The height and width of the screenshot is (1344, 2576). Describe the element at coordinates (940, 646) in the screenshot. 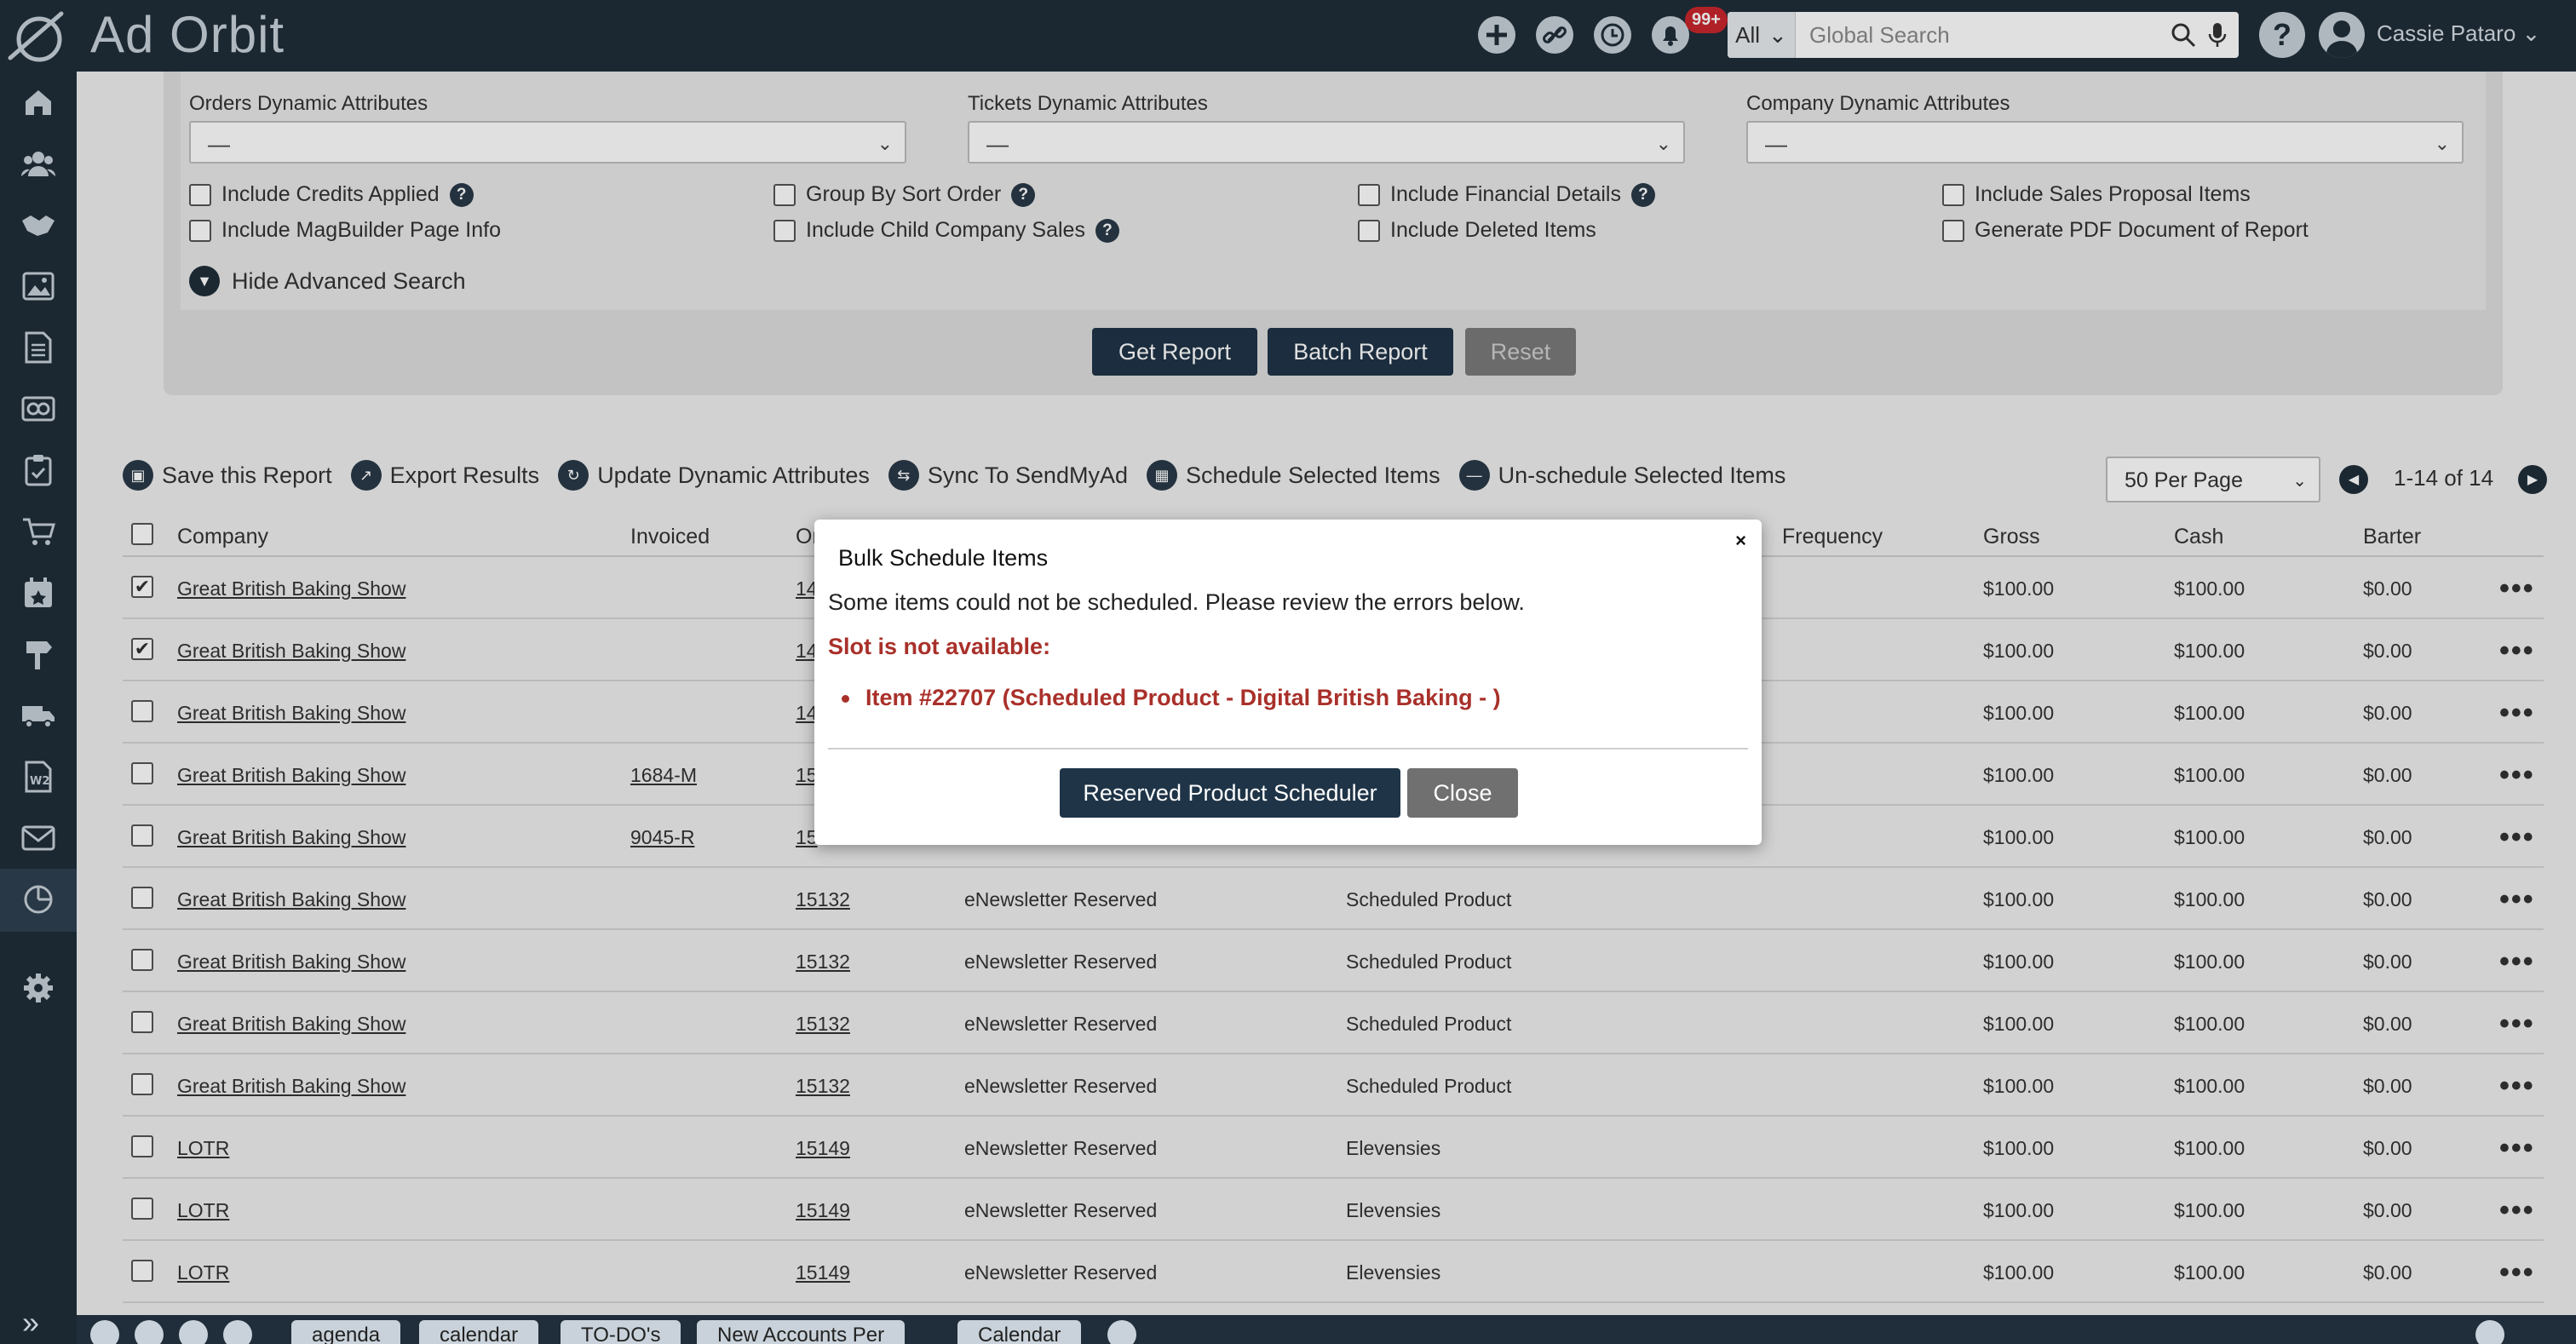

I see `error-heading: Slot is not available:` at that location.